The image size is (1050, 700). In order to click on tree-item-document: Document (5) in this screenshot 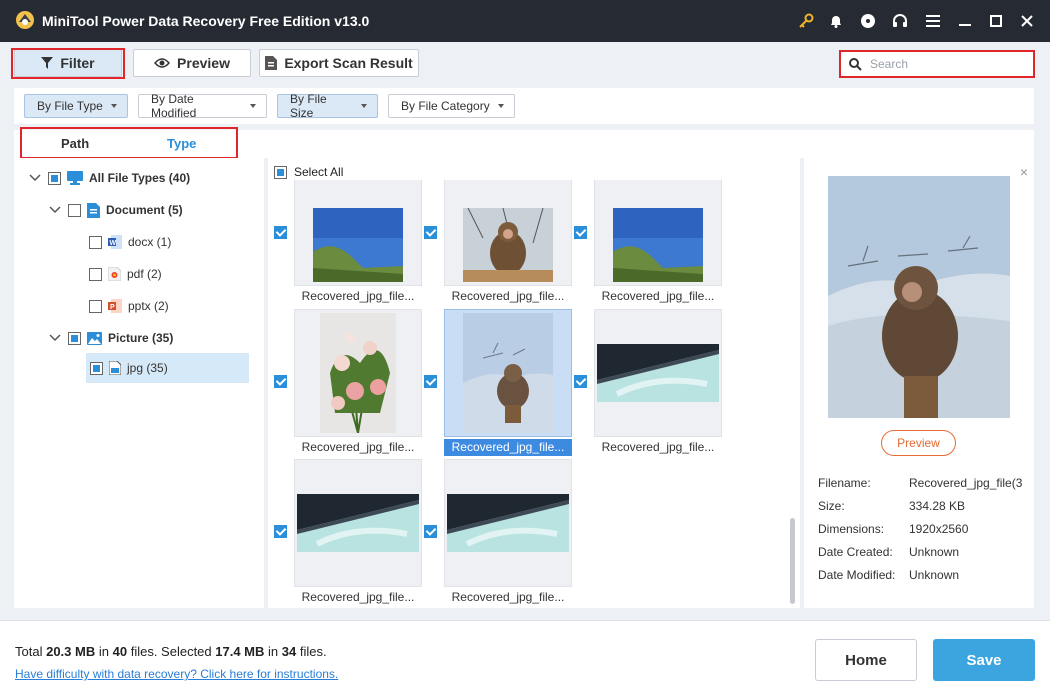, I will do `click(153, 210)`.